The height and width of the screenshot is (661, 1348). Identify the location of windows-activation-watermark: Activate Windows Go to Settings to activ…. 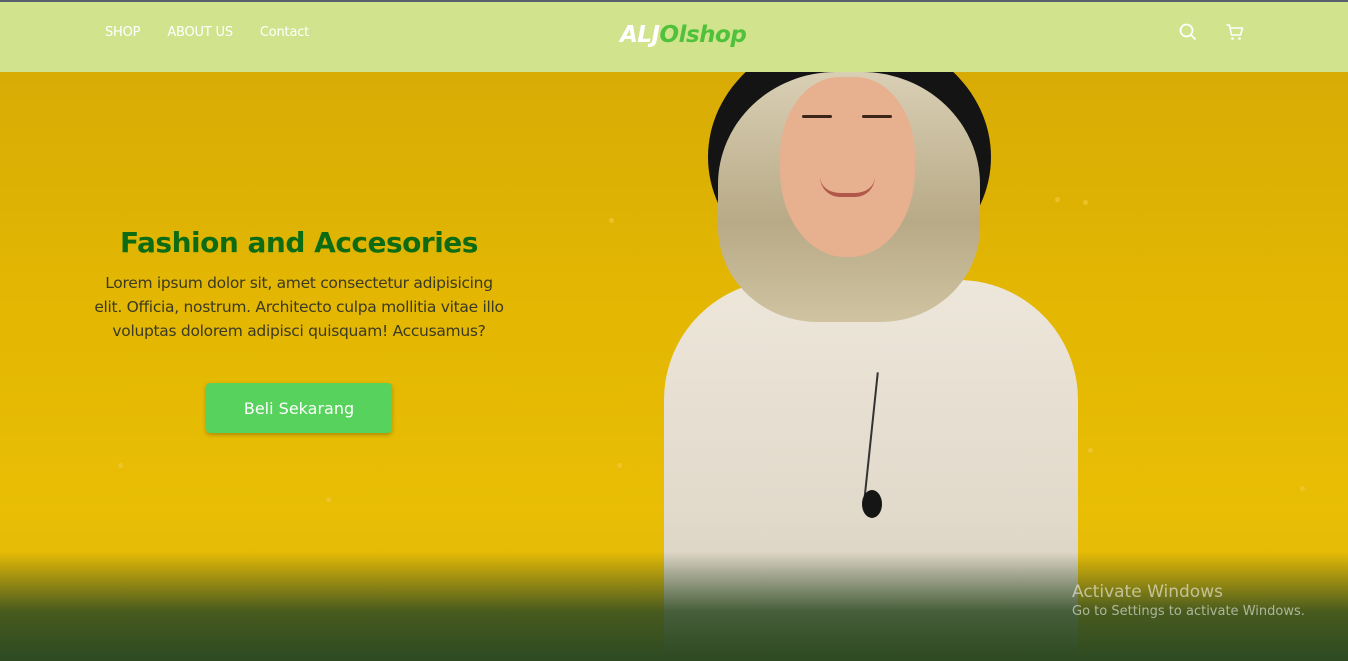
(1188, 600).